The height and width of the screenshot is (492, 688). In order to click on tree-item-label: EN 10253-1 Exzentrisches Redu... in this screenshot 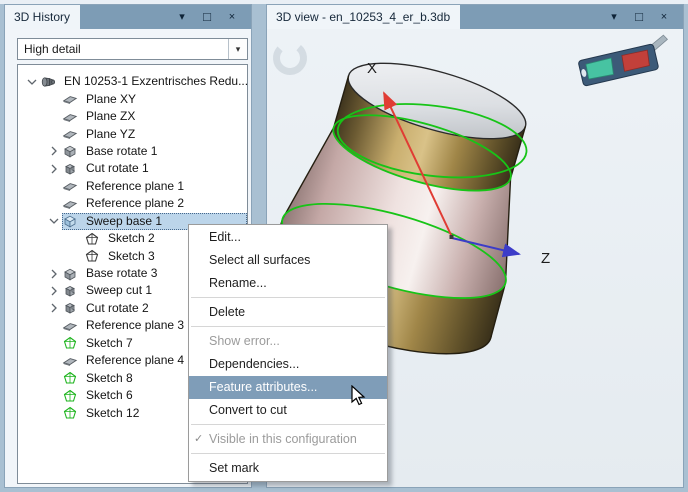, I will do `click(156, 81)`.